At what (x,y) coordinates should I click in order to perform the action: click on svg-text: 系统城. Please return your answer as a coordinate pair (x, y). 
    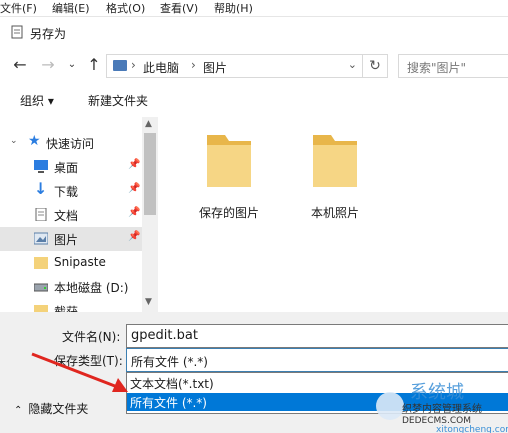
    Looking at the image, I should click on (437, 392).